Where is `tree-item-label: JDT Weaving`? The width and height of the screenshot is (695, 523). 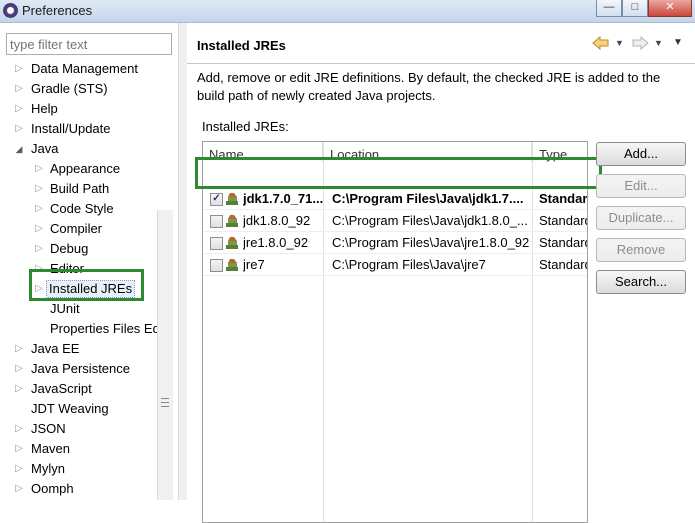 tree-item-label: JDT Weaving is located at coordinates (70, 408).